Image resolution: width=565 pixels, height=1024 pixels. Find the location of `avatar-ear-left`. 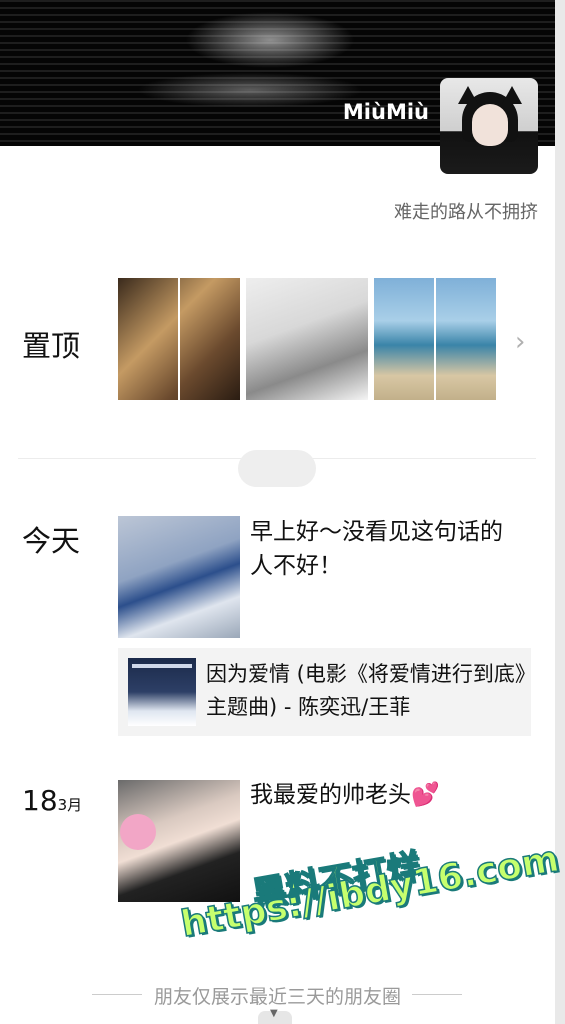

avatar-ear-left is located at coordinates (468, 95).